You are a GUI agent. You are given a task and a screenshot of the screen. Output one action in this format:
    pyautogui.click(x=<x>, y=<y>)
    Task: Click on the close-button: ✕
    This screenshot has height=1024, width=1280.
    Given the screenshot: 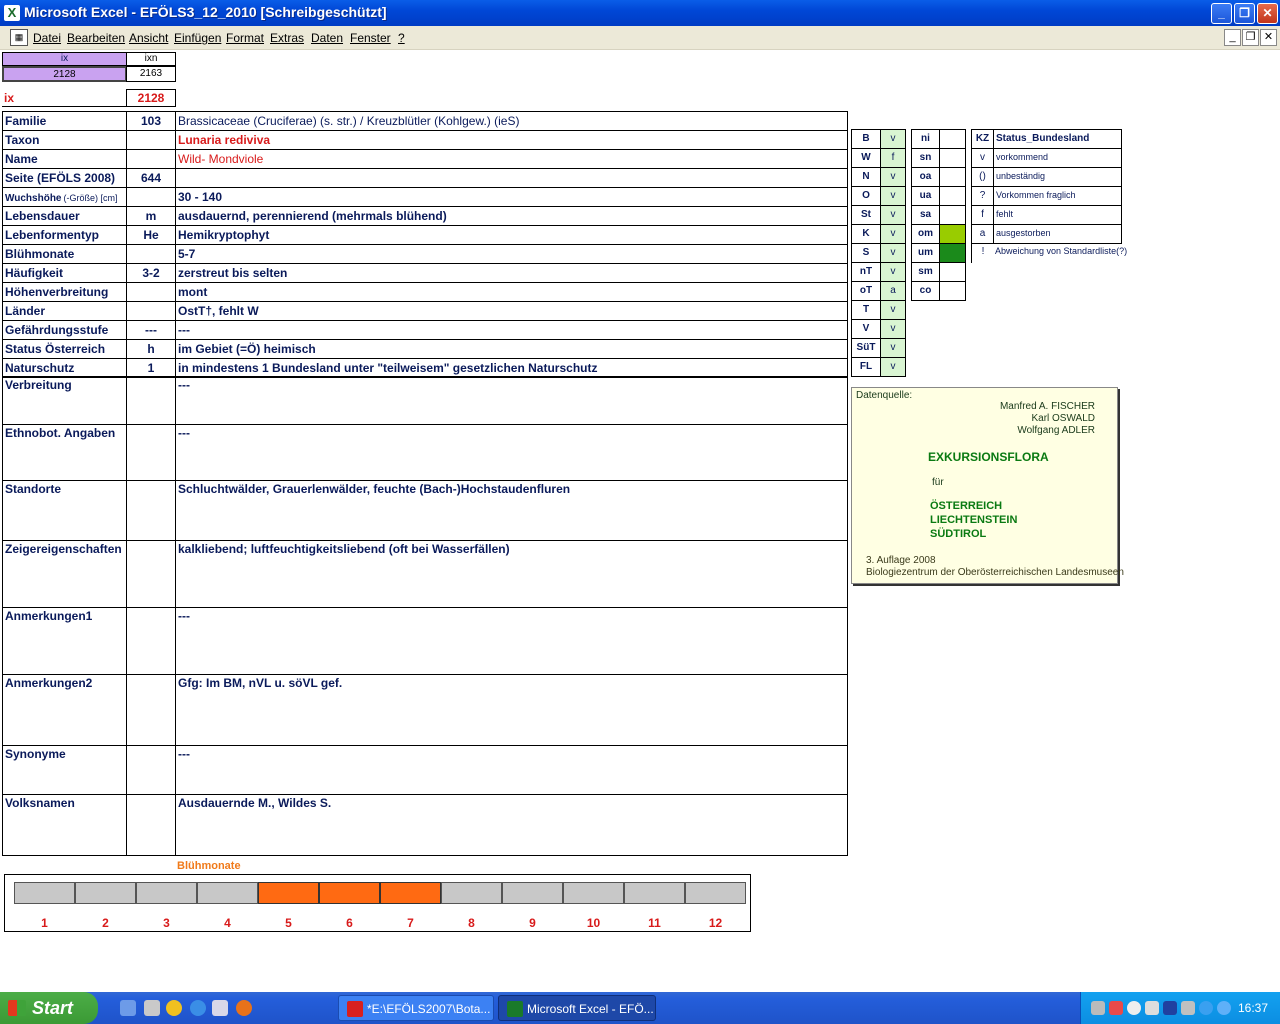 What is the action you would take?
    pyautogui.click(x=1267, y=13)
    